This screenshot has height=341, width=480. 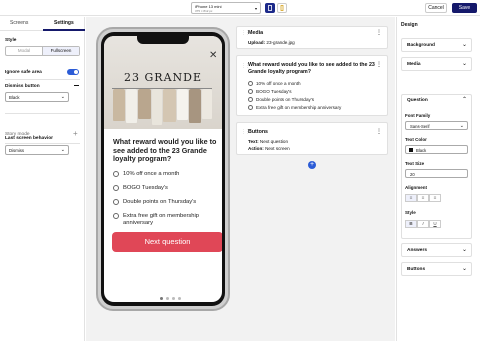 I want to click on ignore-safe-area-label: Ignore safe area, so click(x=23, y=72).